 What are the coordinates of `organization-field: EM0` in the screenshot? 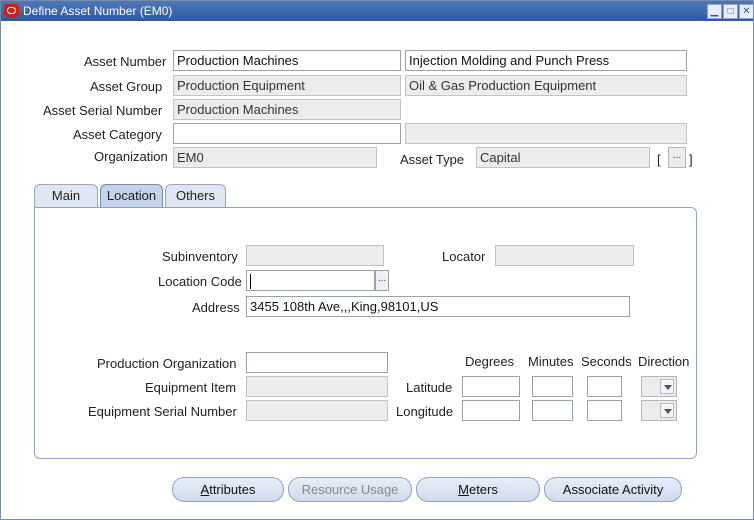 It's located at (275, 157).